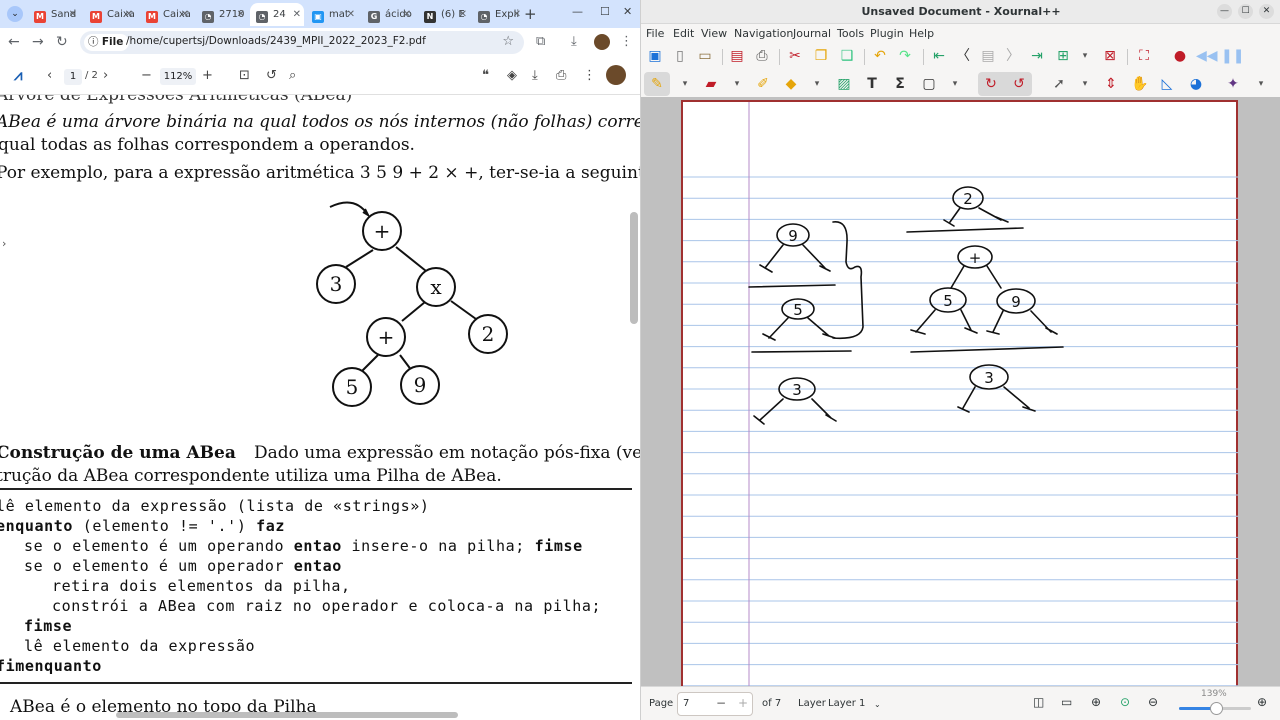 The height and width of the screenshot is (720, 1280). What do you see at coordinates (1245, 11) in the screenshot?
I see `x-maximize-icon: ☐` at bounding box center [1245, 11].